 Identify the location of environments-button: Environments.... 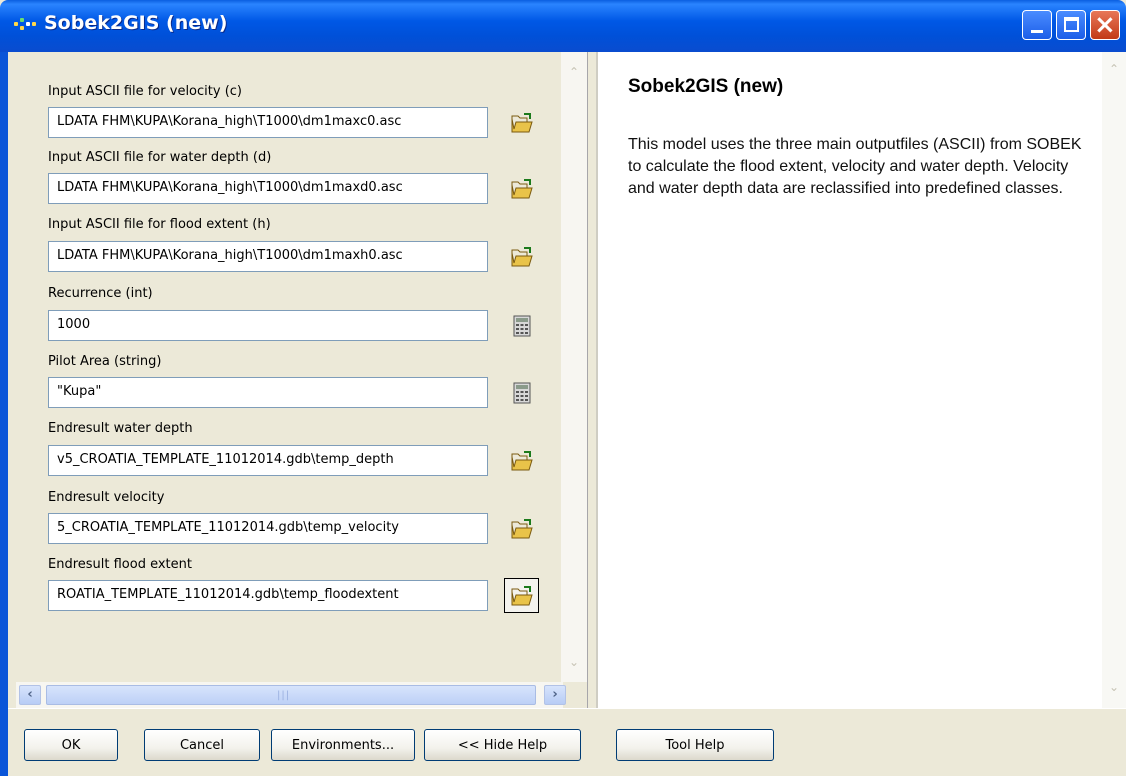
(343, 745).